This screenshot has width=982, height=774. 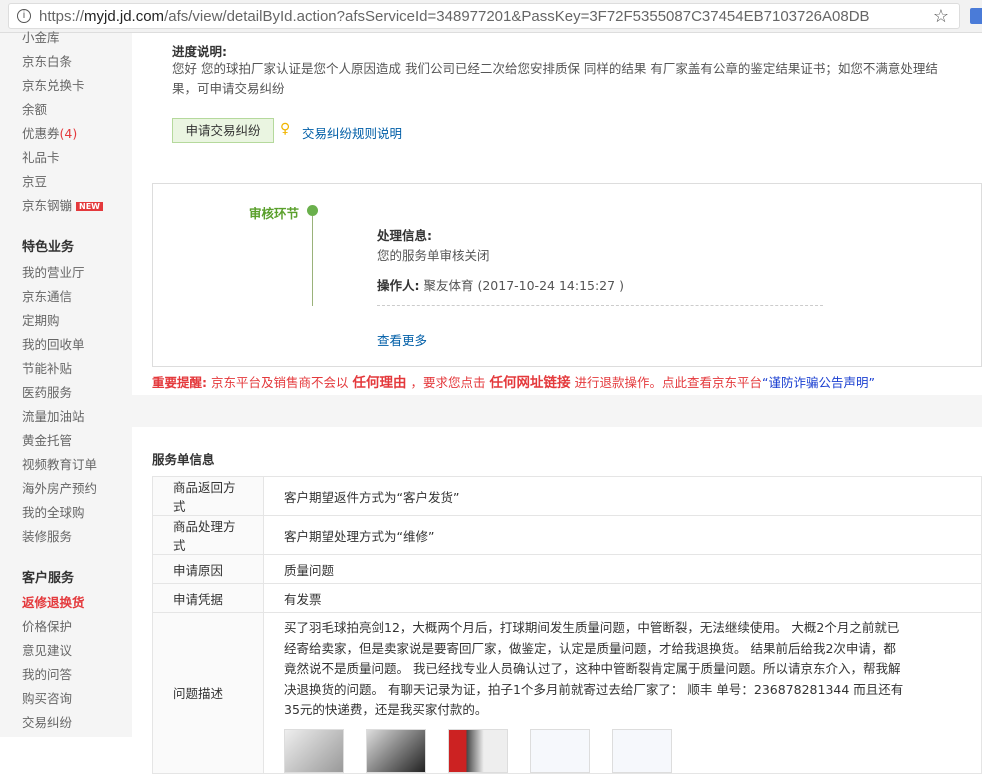 I want to click on sidebar-item: 礼品卡, so click(x=41, y=156).